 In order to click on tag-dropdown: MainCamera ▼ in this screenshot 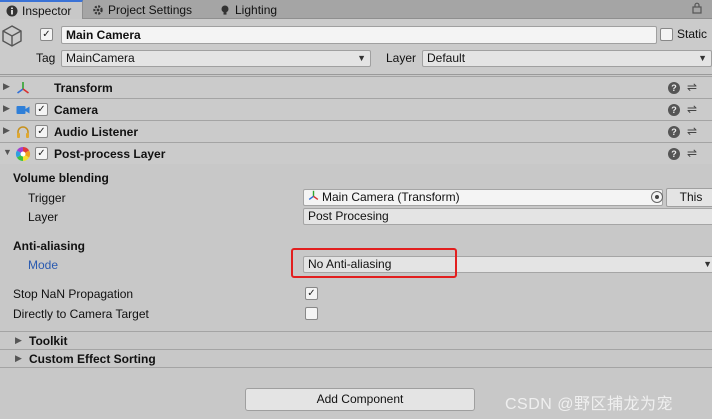, I will do `click(216, 58)`.